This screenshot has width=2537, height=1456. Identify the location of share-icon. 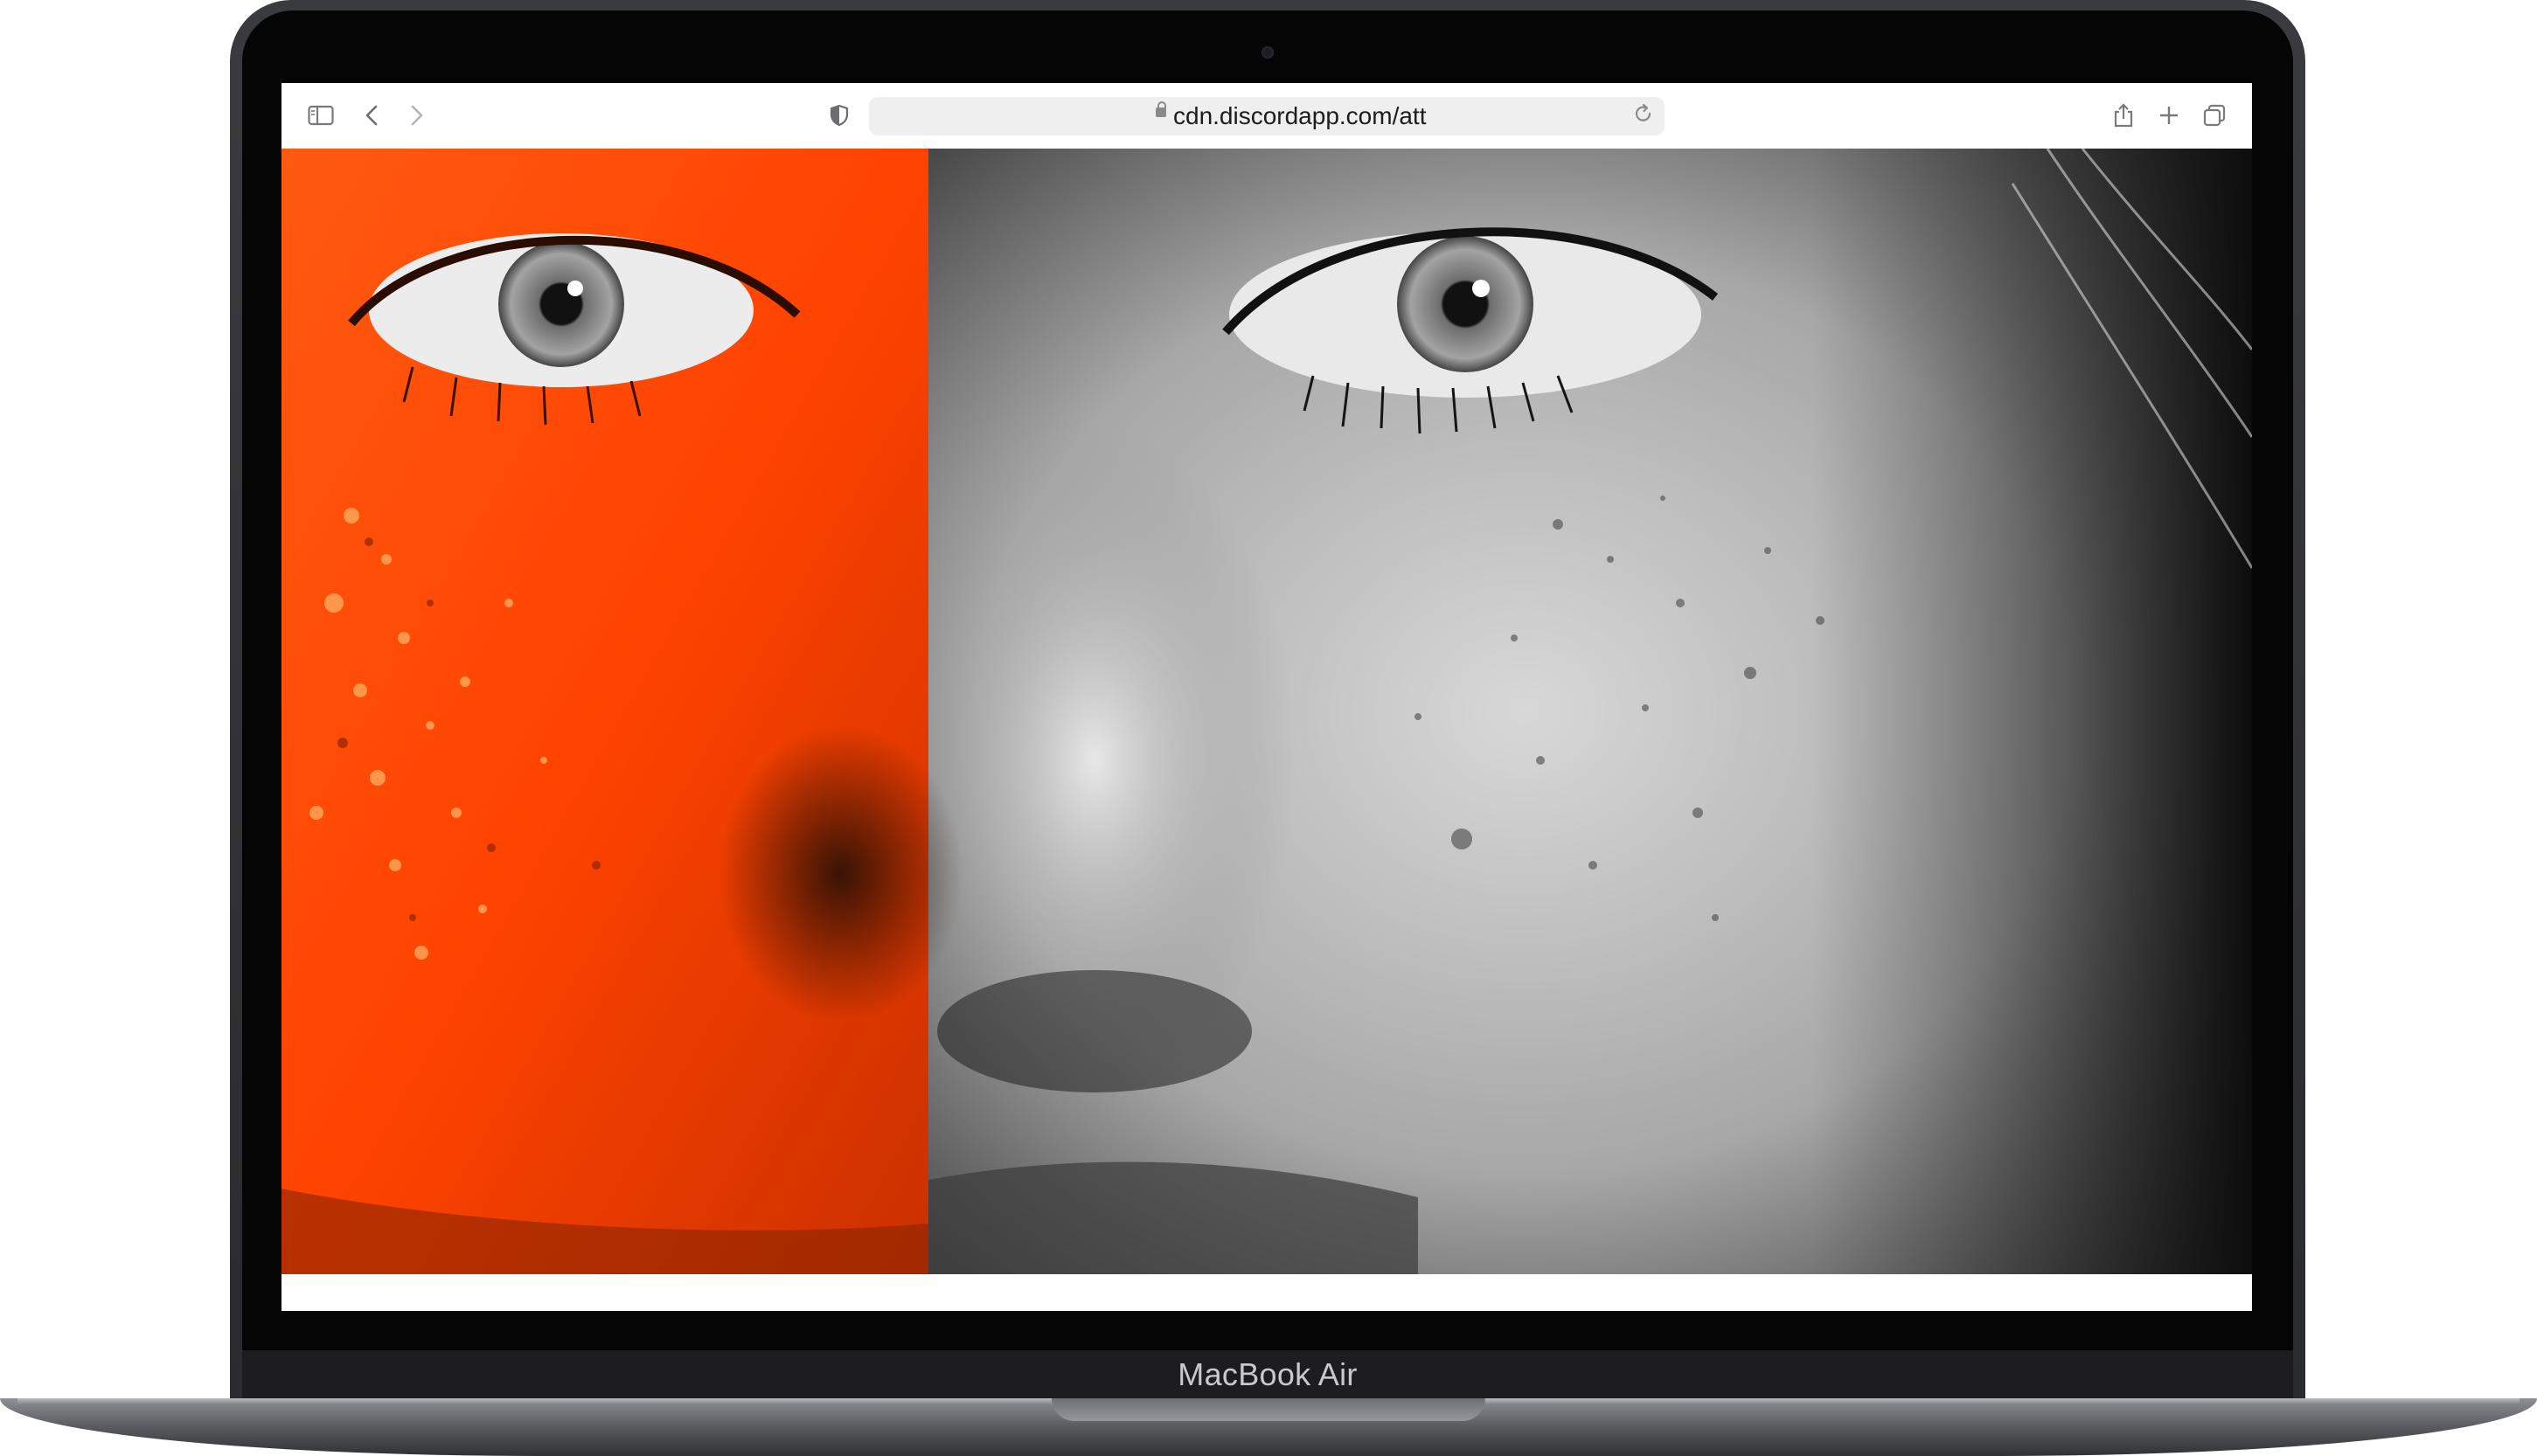
(2123, 115).